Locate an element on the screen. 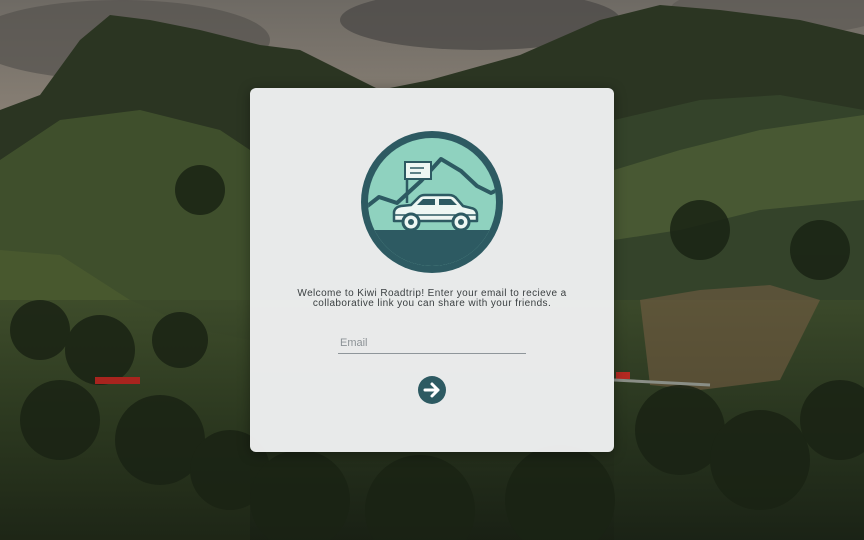  kiwi-roadtrip-logo is located at coordinates (432, 202).